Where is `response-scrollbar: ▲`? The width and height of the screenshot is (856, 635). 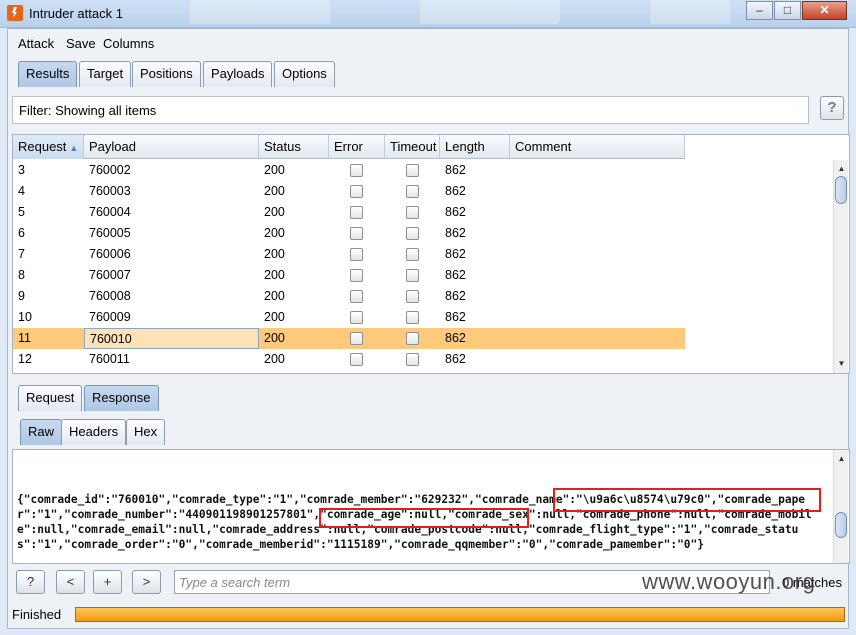 response-scrollbar: ▲ is located at coordinates (840, 506).